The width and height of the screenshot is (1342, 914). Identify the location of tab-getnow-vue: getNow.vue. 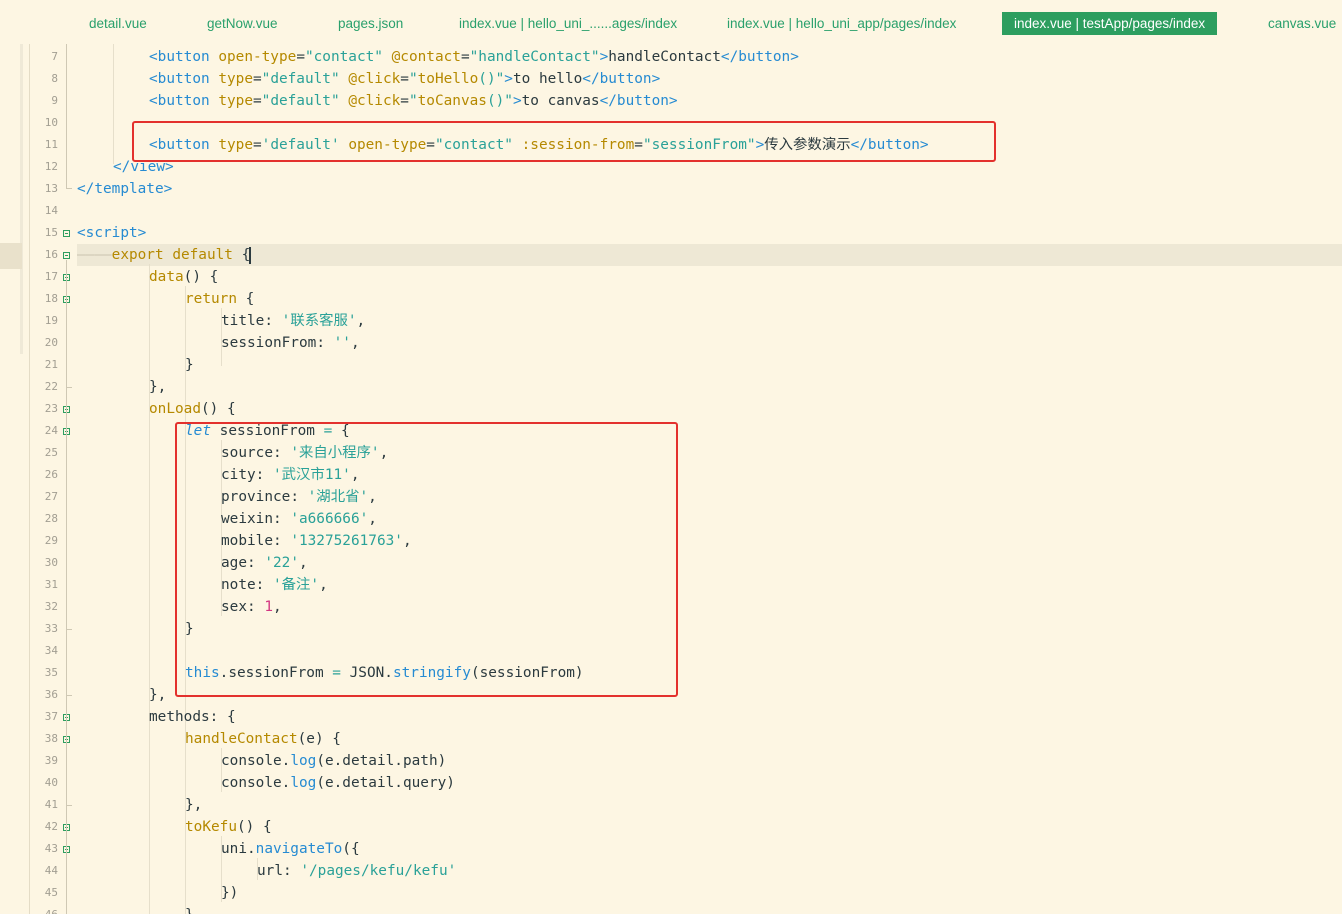
(242, 23).